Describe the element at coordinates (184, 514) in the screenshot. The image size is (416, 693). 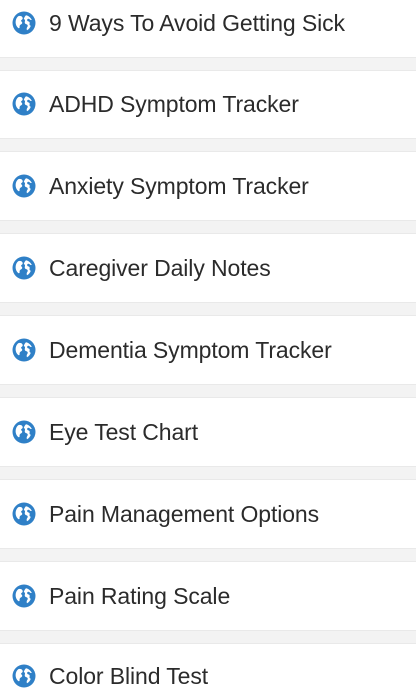
I see `link-label: Pain Management Options` at that location.